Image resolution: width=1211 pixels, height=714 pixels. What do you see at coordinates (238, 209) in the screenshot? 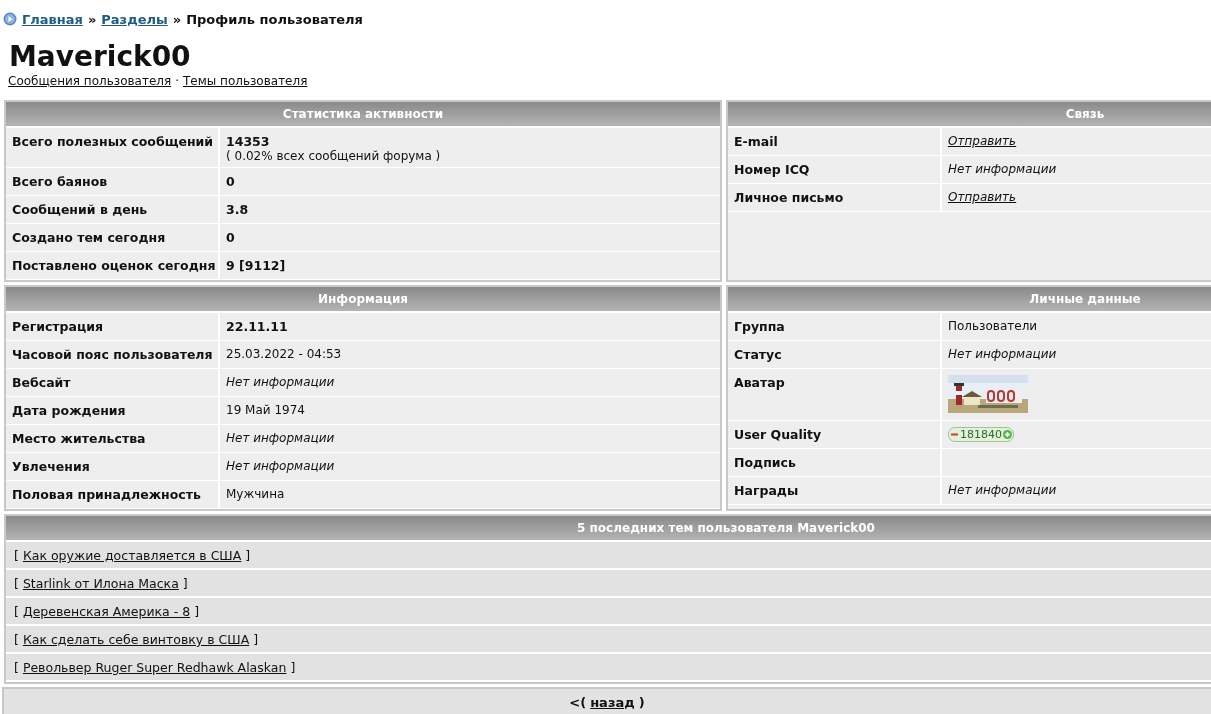
I see `field-value: 3.8` at bounding box center [238, 209].